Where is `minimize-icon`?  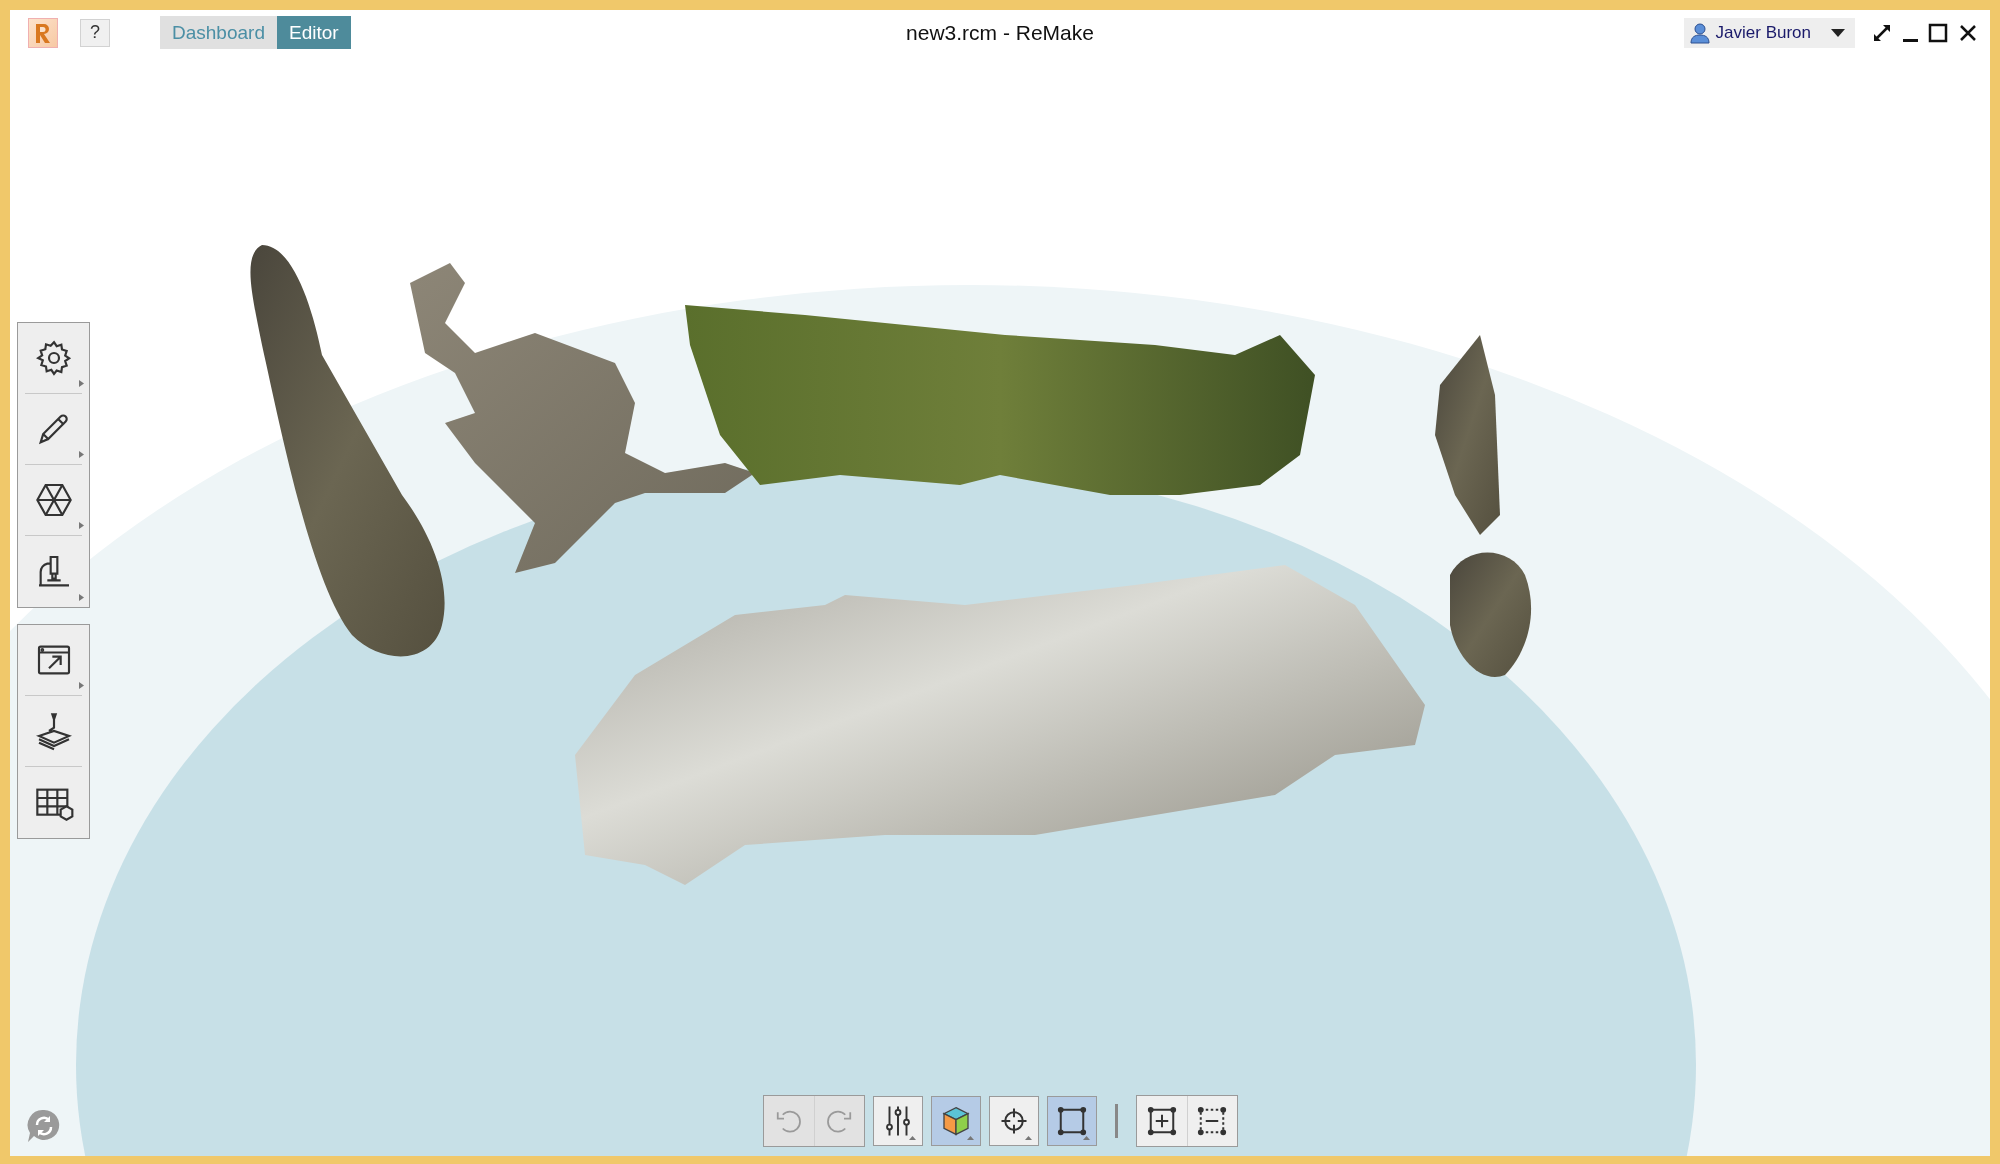 minimize-icon is located at coordinates (1910, 40).